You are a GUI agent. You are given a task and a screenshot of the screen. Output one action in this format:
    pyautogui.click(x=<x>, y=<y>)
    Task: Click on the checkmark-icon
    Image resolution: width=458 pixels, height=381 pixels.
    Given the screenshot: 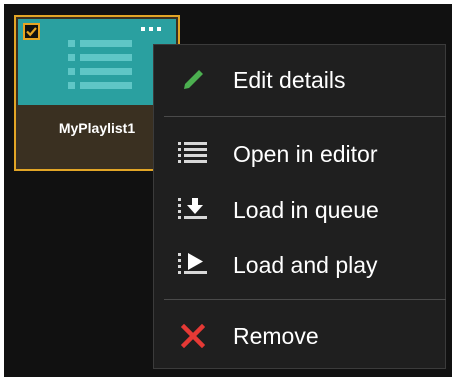 What is the action you would take?
    pyautogui.click(x=31, y=32)
    